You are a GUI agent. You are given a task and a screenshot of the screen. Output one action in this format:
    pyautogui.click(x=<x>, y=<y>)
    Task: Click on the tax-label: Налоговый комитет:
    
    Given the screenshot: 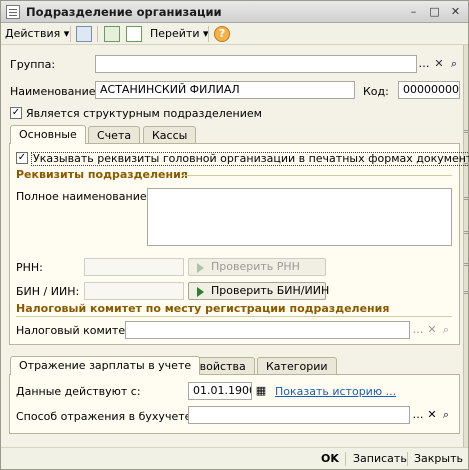 What is the action you would take?
    pyautogui.click(x=76, y=330)
    